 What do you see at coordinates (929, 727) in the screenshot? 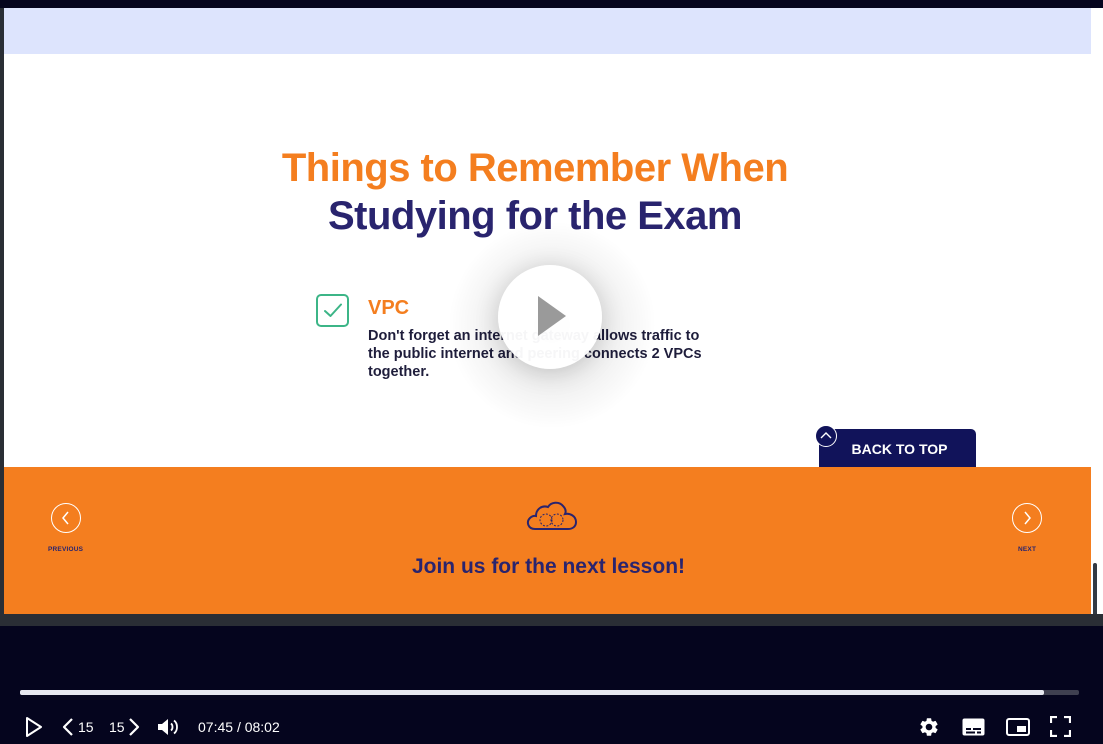
I see `gear-icon` at bounding box center [929, 727].